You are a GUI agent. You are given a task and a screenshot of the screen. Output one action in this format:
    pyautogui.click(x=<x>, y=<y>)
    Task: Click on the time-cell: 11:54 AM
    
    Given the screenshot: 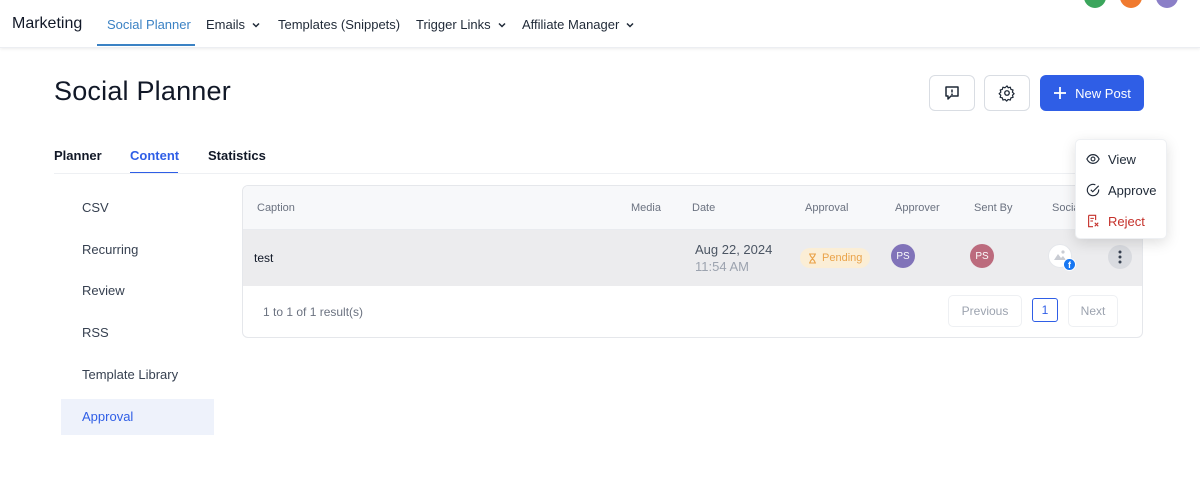 What is the action you would take?
    pyautogui.click(x=722, y=266)
    